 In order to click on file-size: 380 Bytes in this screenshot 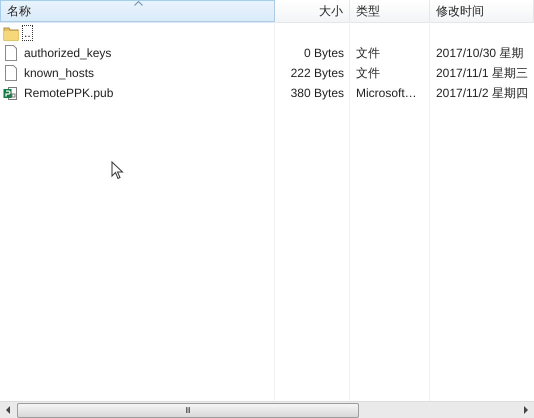, I will do `click(317, 93)`.